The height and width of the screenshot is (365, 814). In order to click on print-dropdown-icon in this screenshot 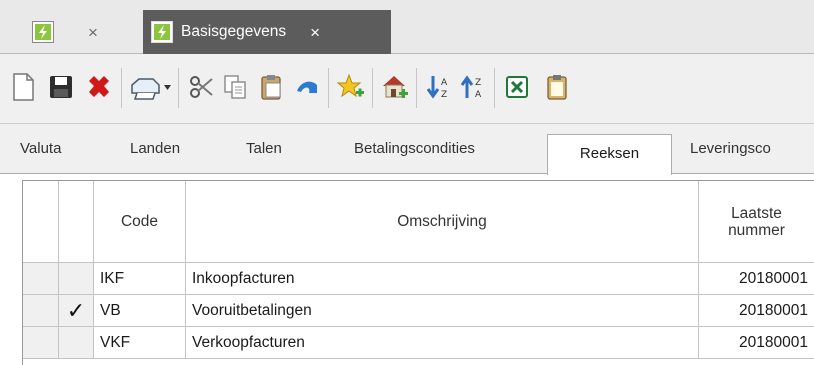, I will do `click(151, 89)`.